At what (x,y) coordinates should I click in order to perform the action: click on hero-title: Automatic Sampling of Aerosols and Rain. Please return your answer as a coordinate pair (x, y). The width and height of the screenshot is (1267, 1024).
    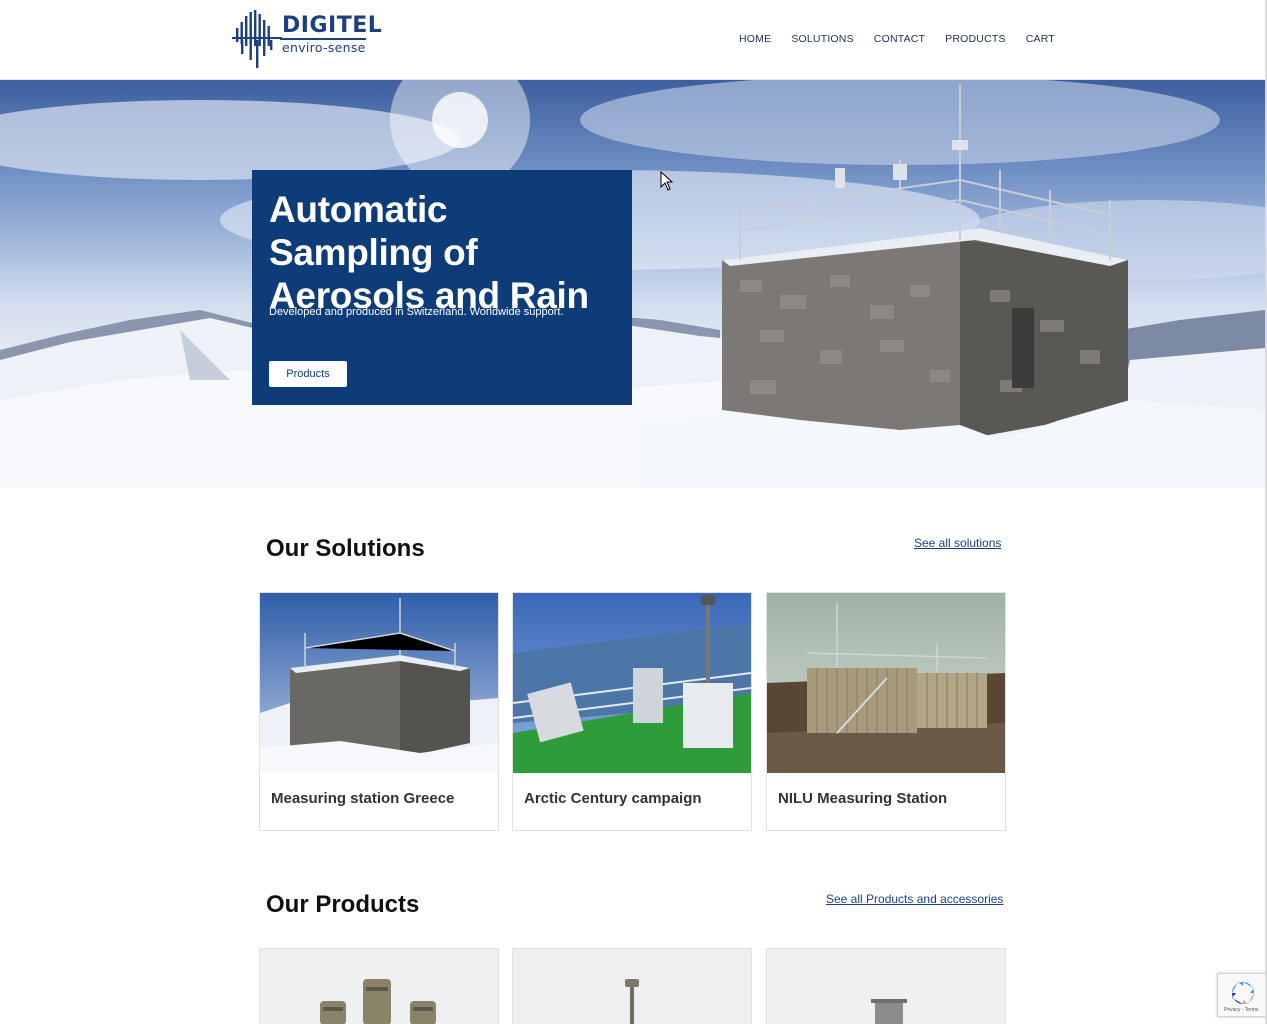
    Looking at the image, I should click on (429, 252).